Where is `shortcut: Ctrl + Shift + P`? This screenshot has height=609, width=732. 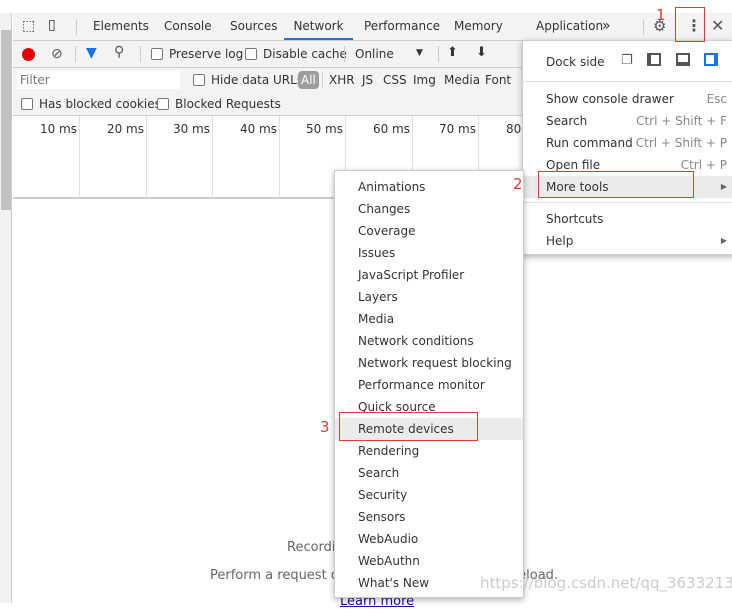 shortcut: Ctrl + Shift + P is located at coordinates (681, 143).